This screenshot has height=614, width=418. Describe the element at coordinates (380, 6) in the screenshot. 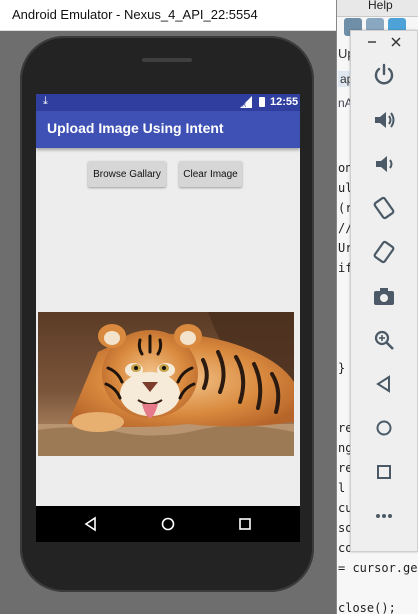

I see `help-menu: Help` at that location.